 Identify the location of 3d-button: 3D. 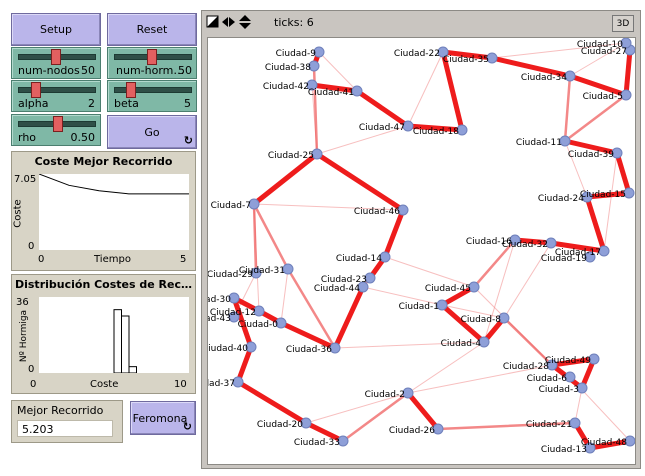
(623, 23).